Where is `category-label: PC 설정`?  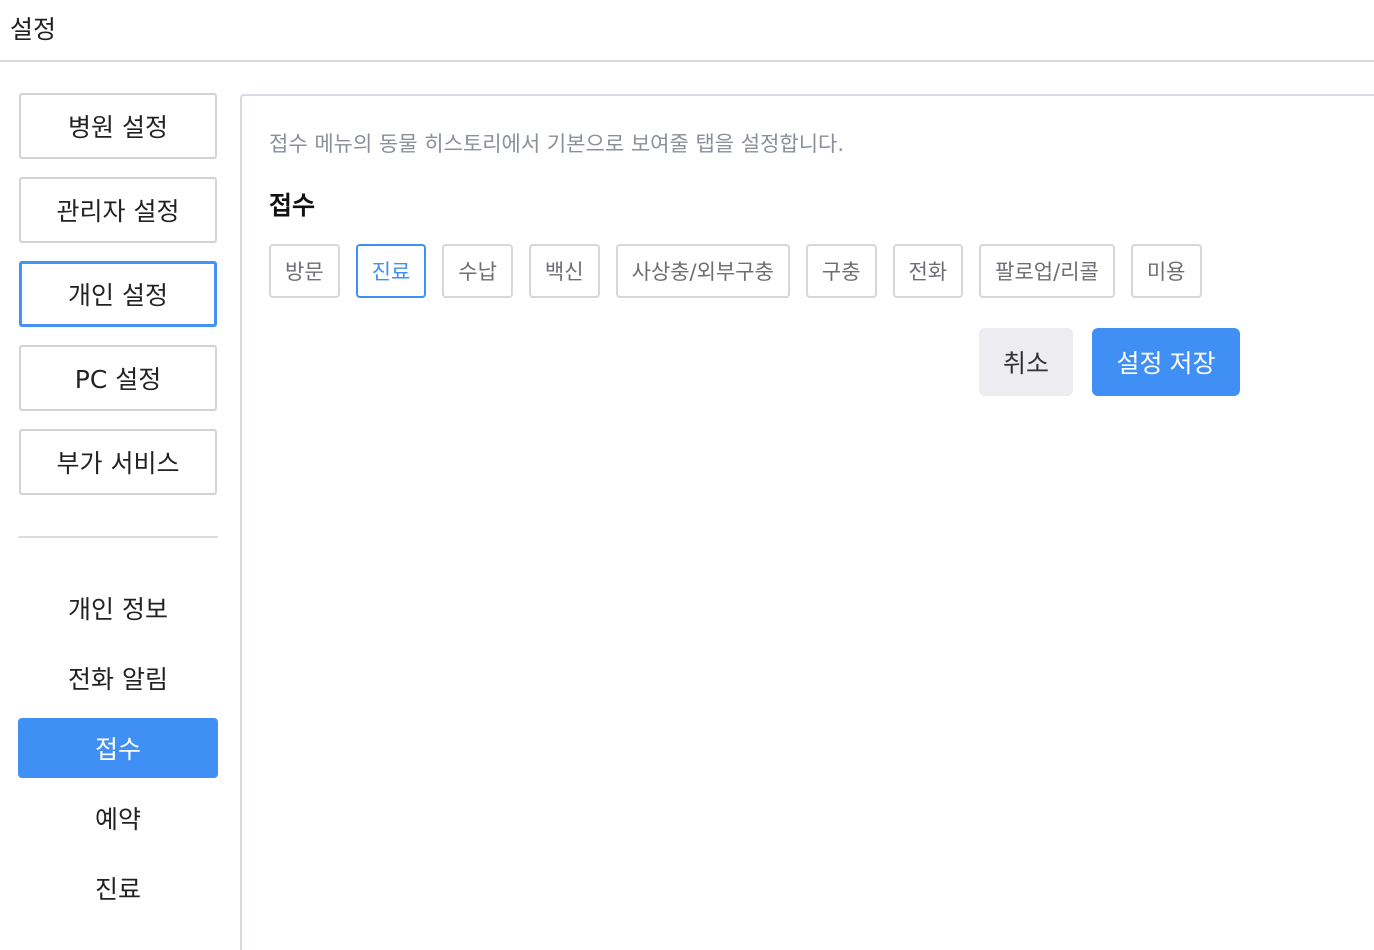 category-label: PC 설정 is located at coordinates (118, 379).